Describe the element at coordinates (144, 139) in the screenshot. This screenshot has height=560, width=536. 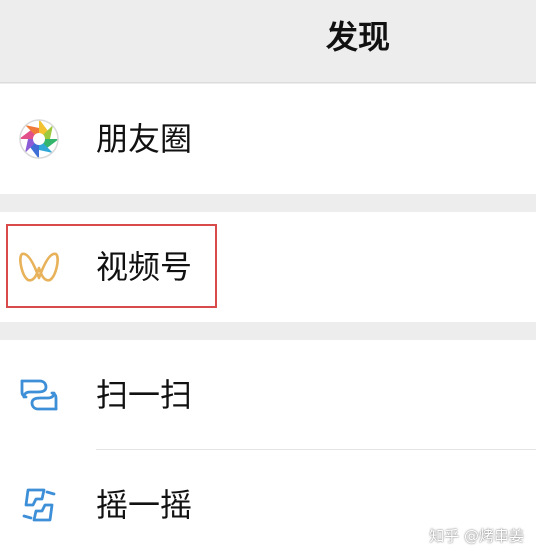
I see `menu-item-label: 朋友圈` at that location.